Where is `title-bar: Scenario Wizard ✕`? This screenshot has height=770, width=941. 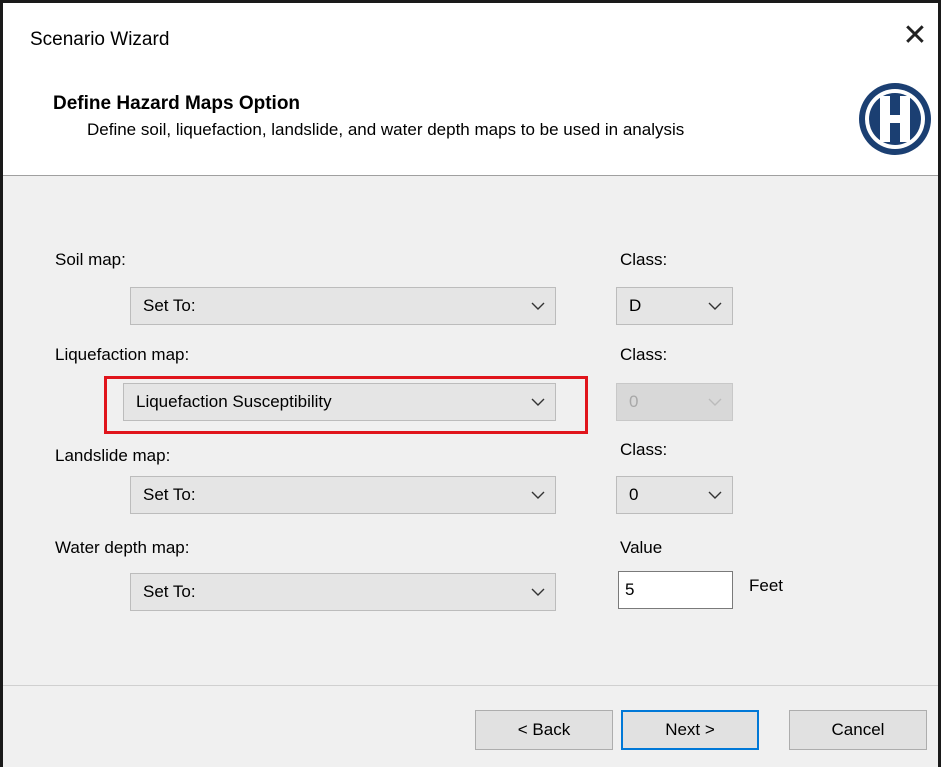 title-bar: Scenario Wizard ✕ is located at coordinates (470, 38).